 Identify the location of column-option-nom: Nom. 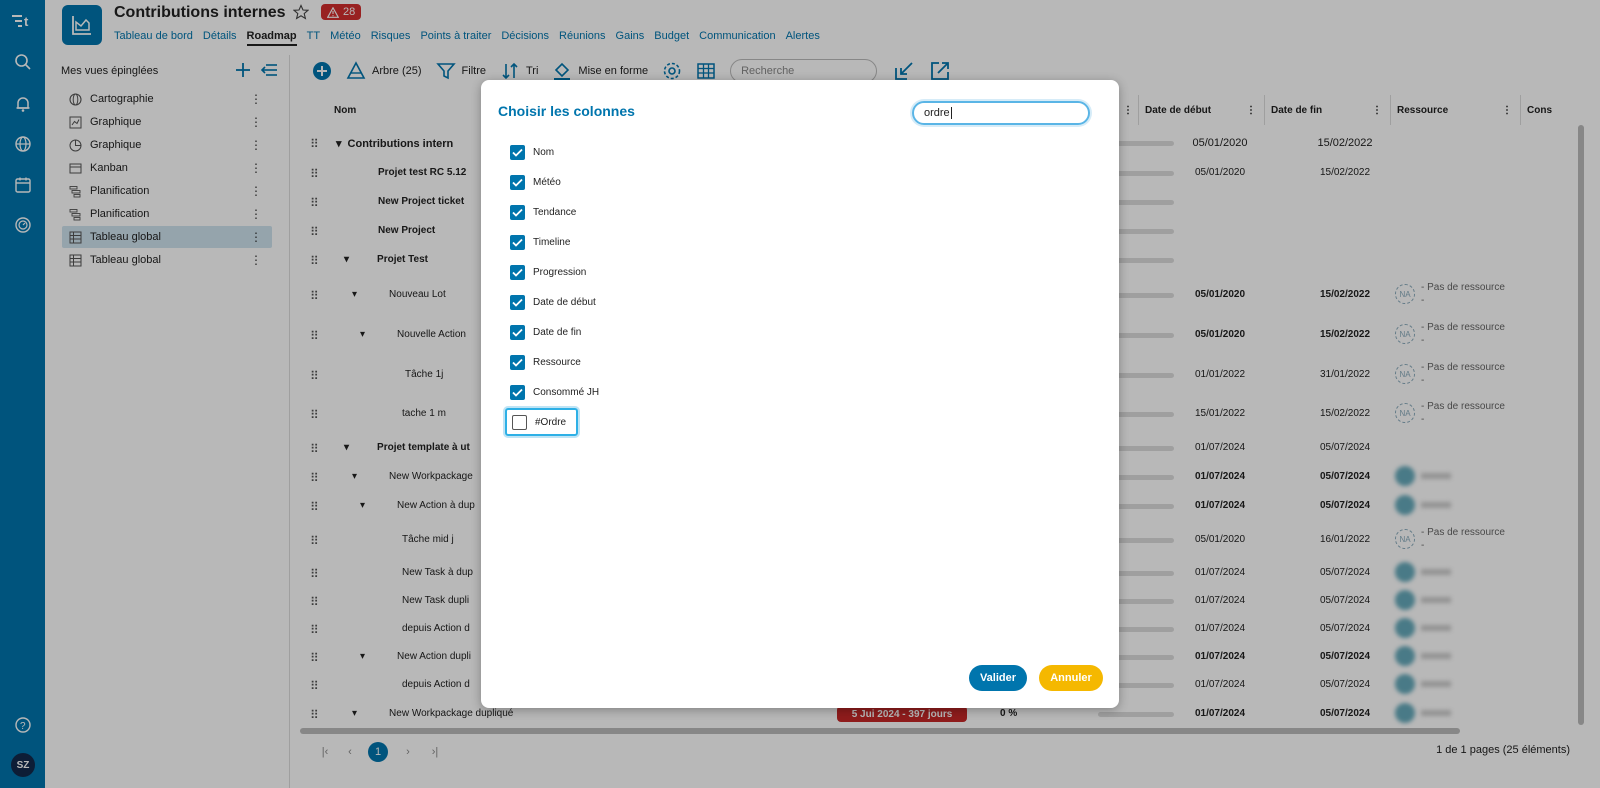
(532, 152).